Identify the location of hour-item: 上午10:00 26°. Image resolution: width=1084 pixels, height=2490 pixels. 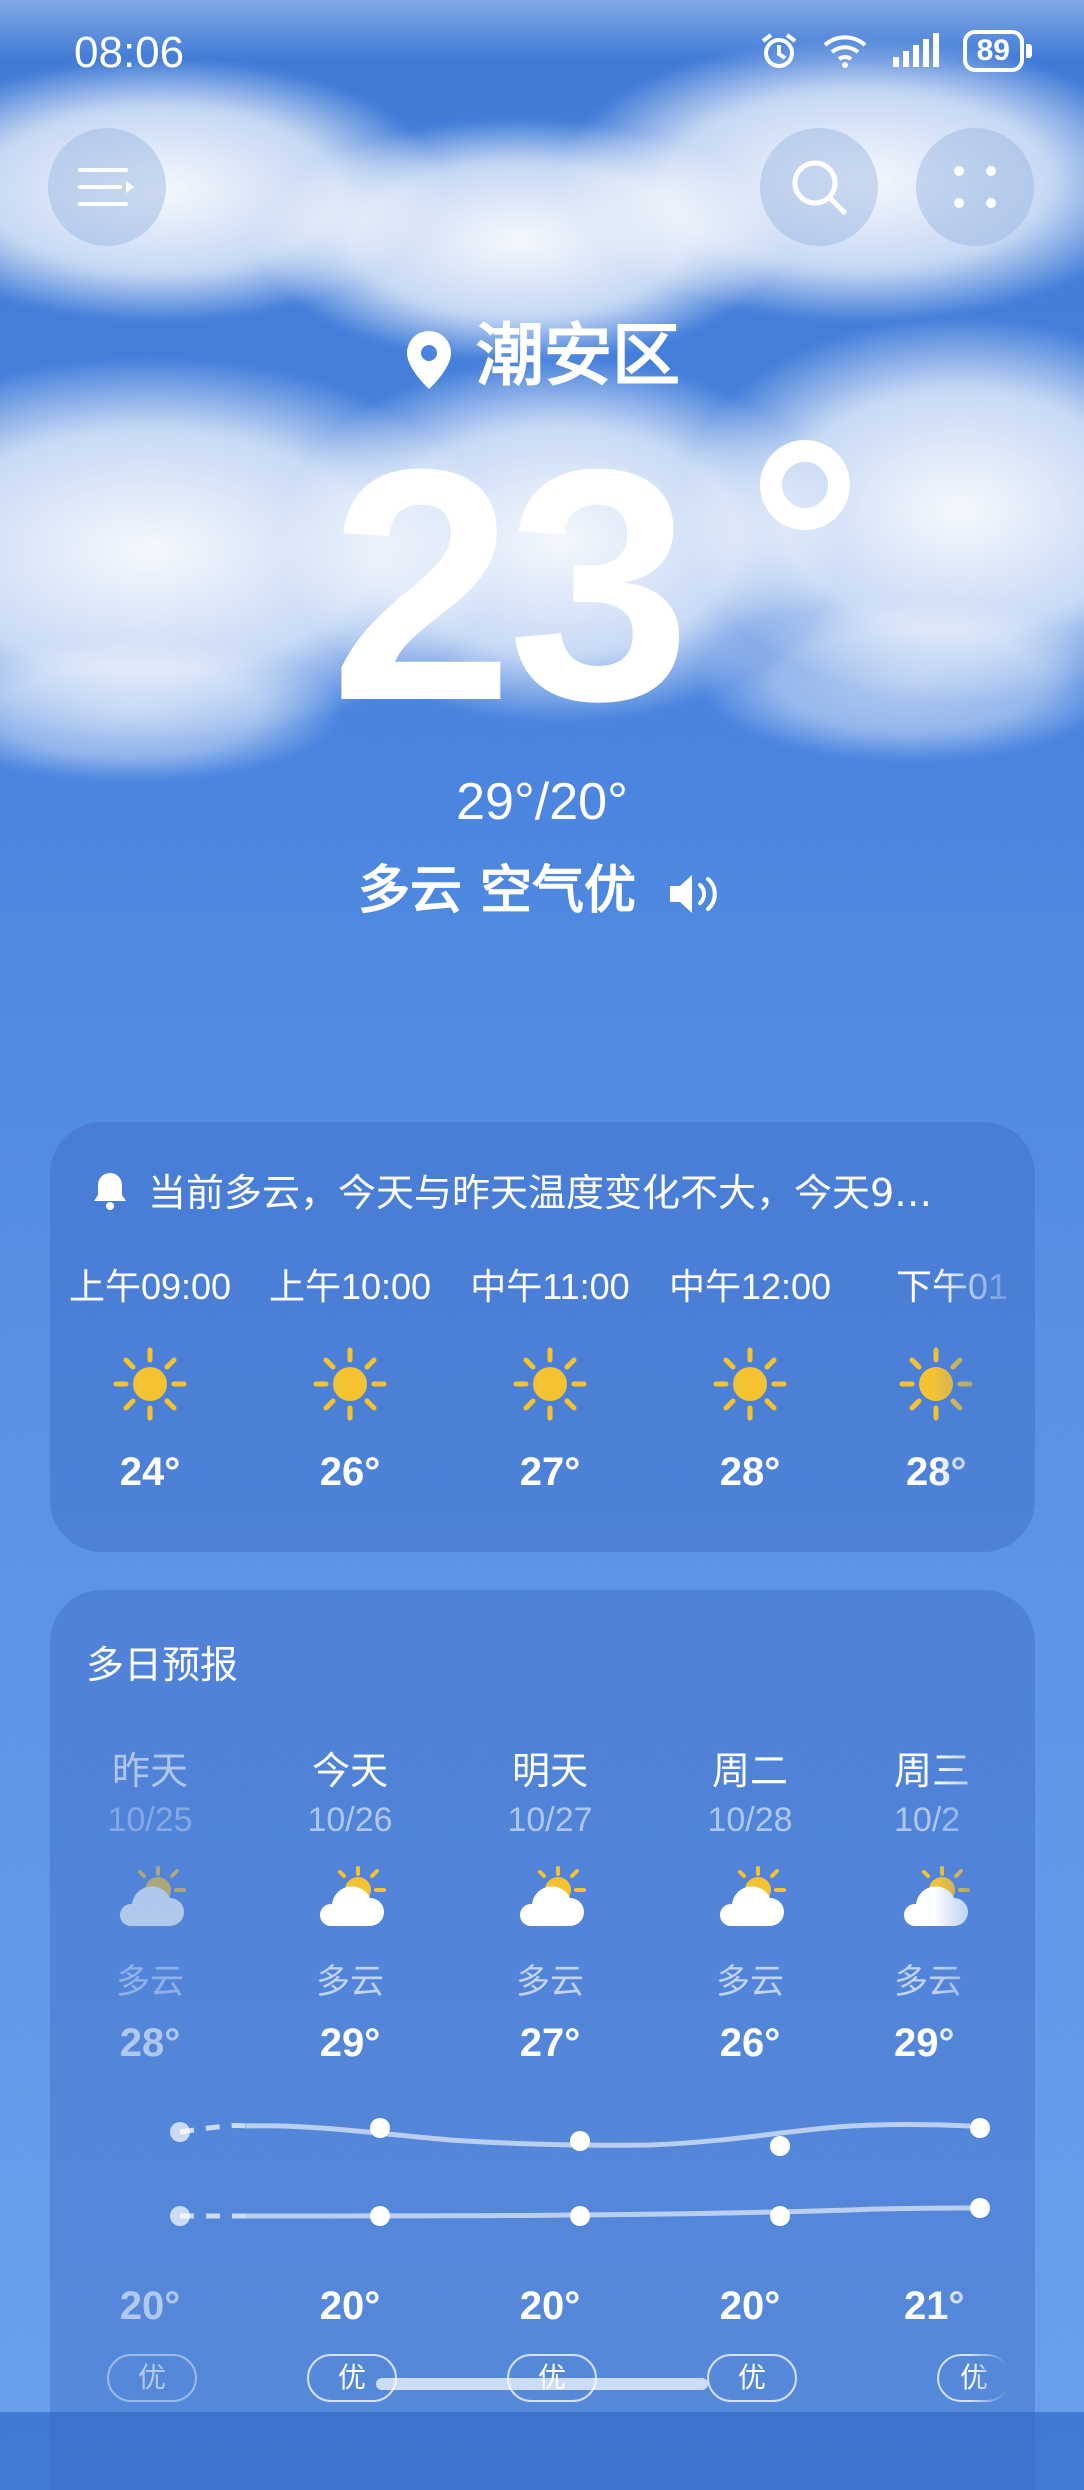
(350, 1376).